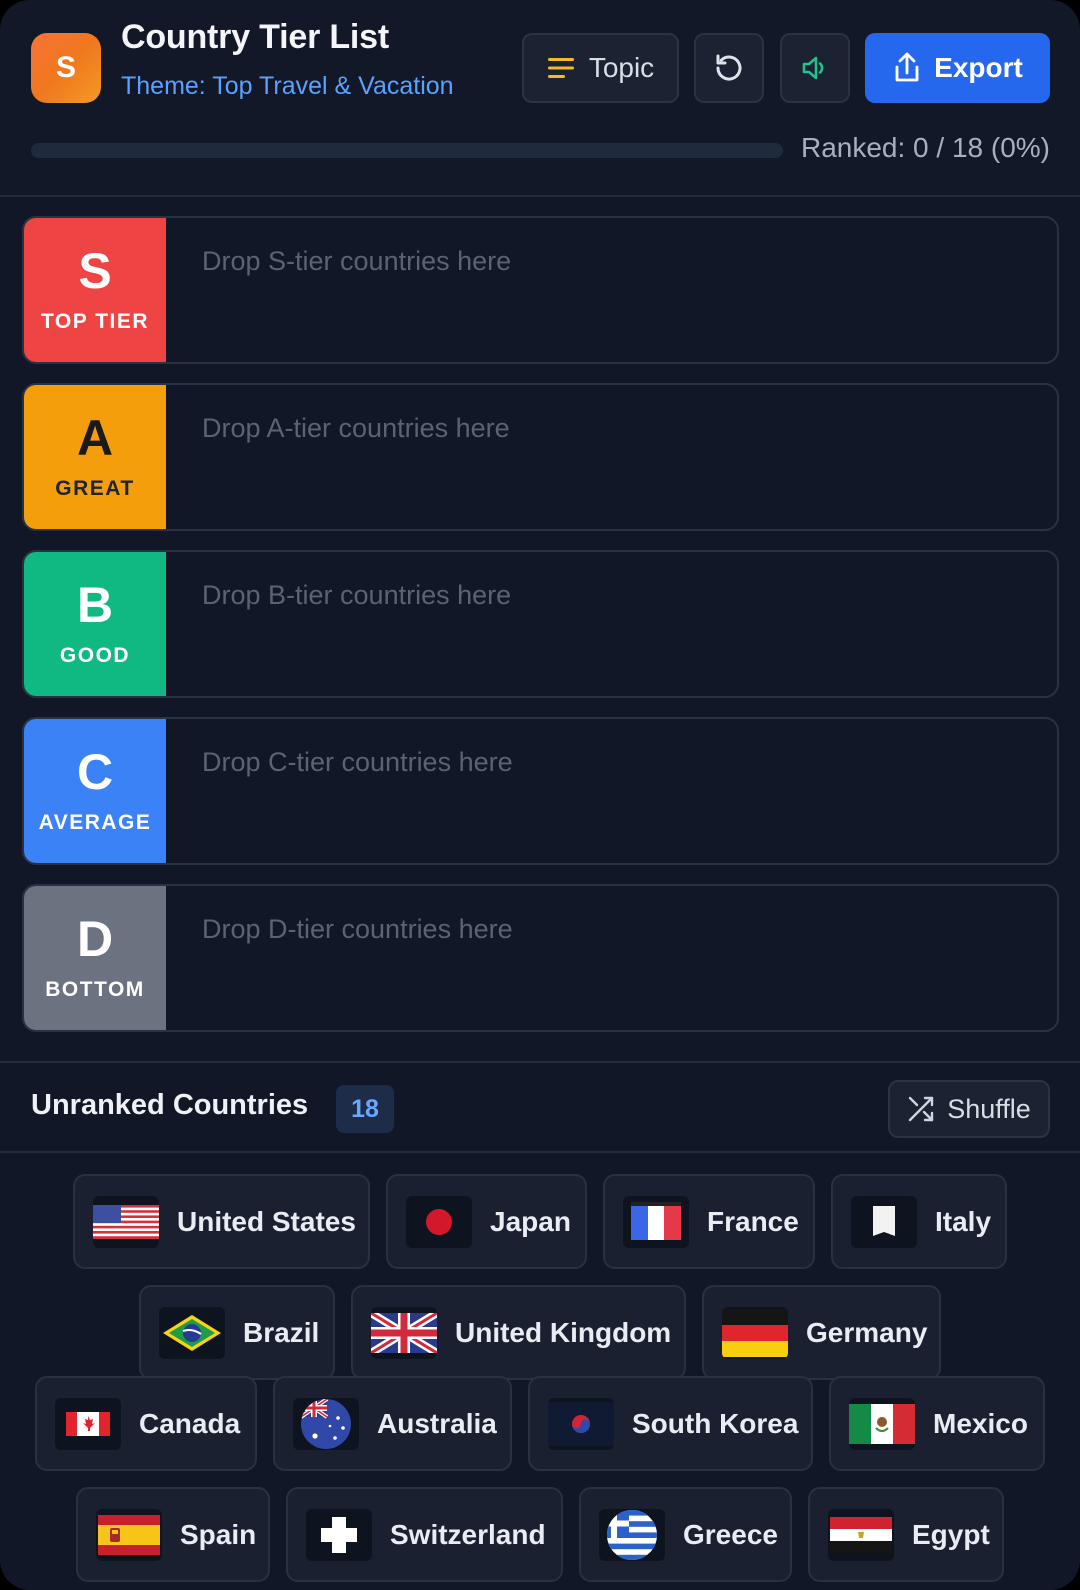  I want to click on shuffle-button: Shuffle, so click(969, 1109).